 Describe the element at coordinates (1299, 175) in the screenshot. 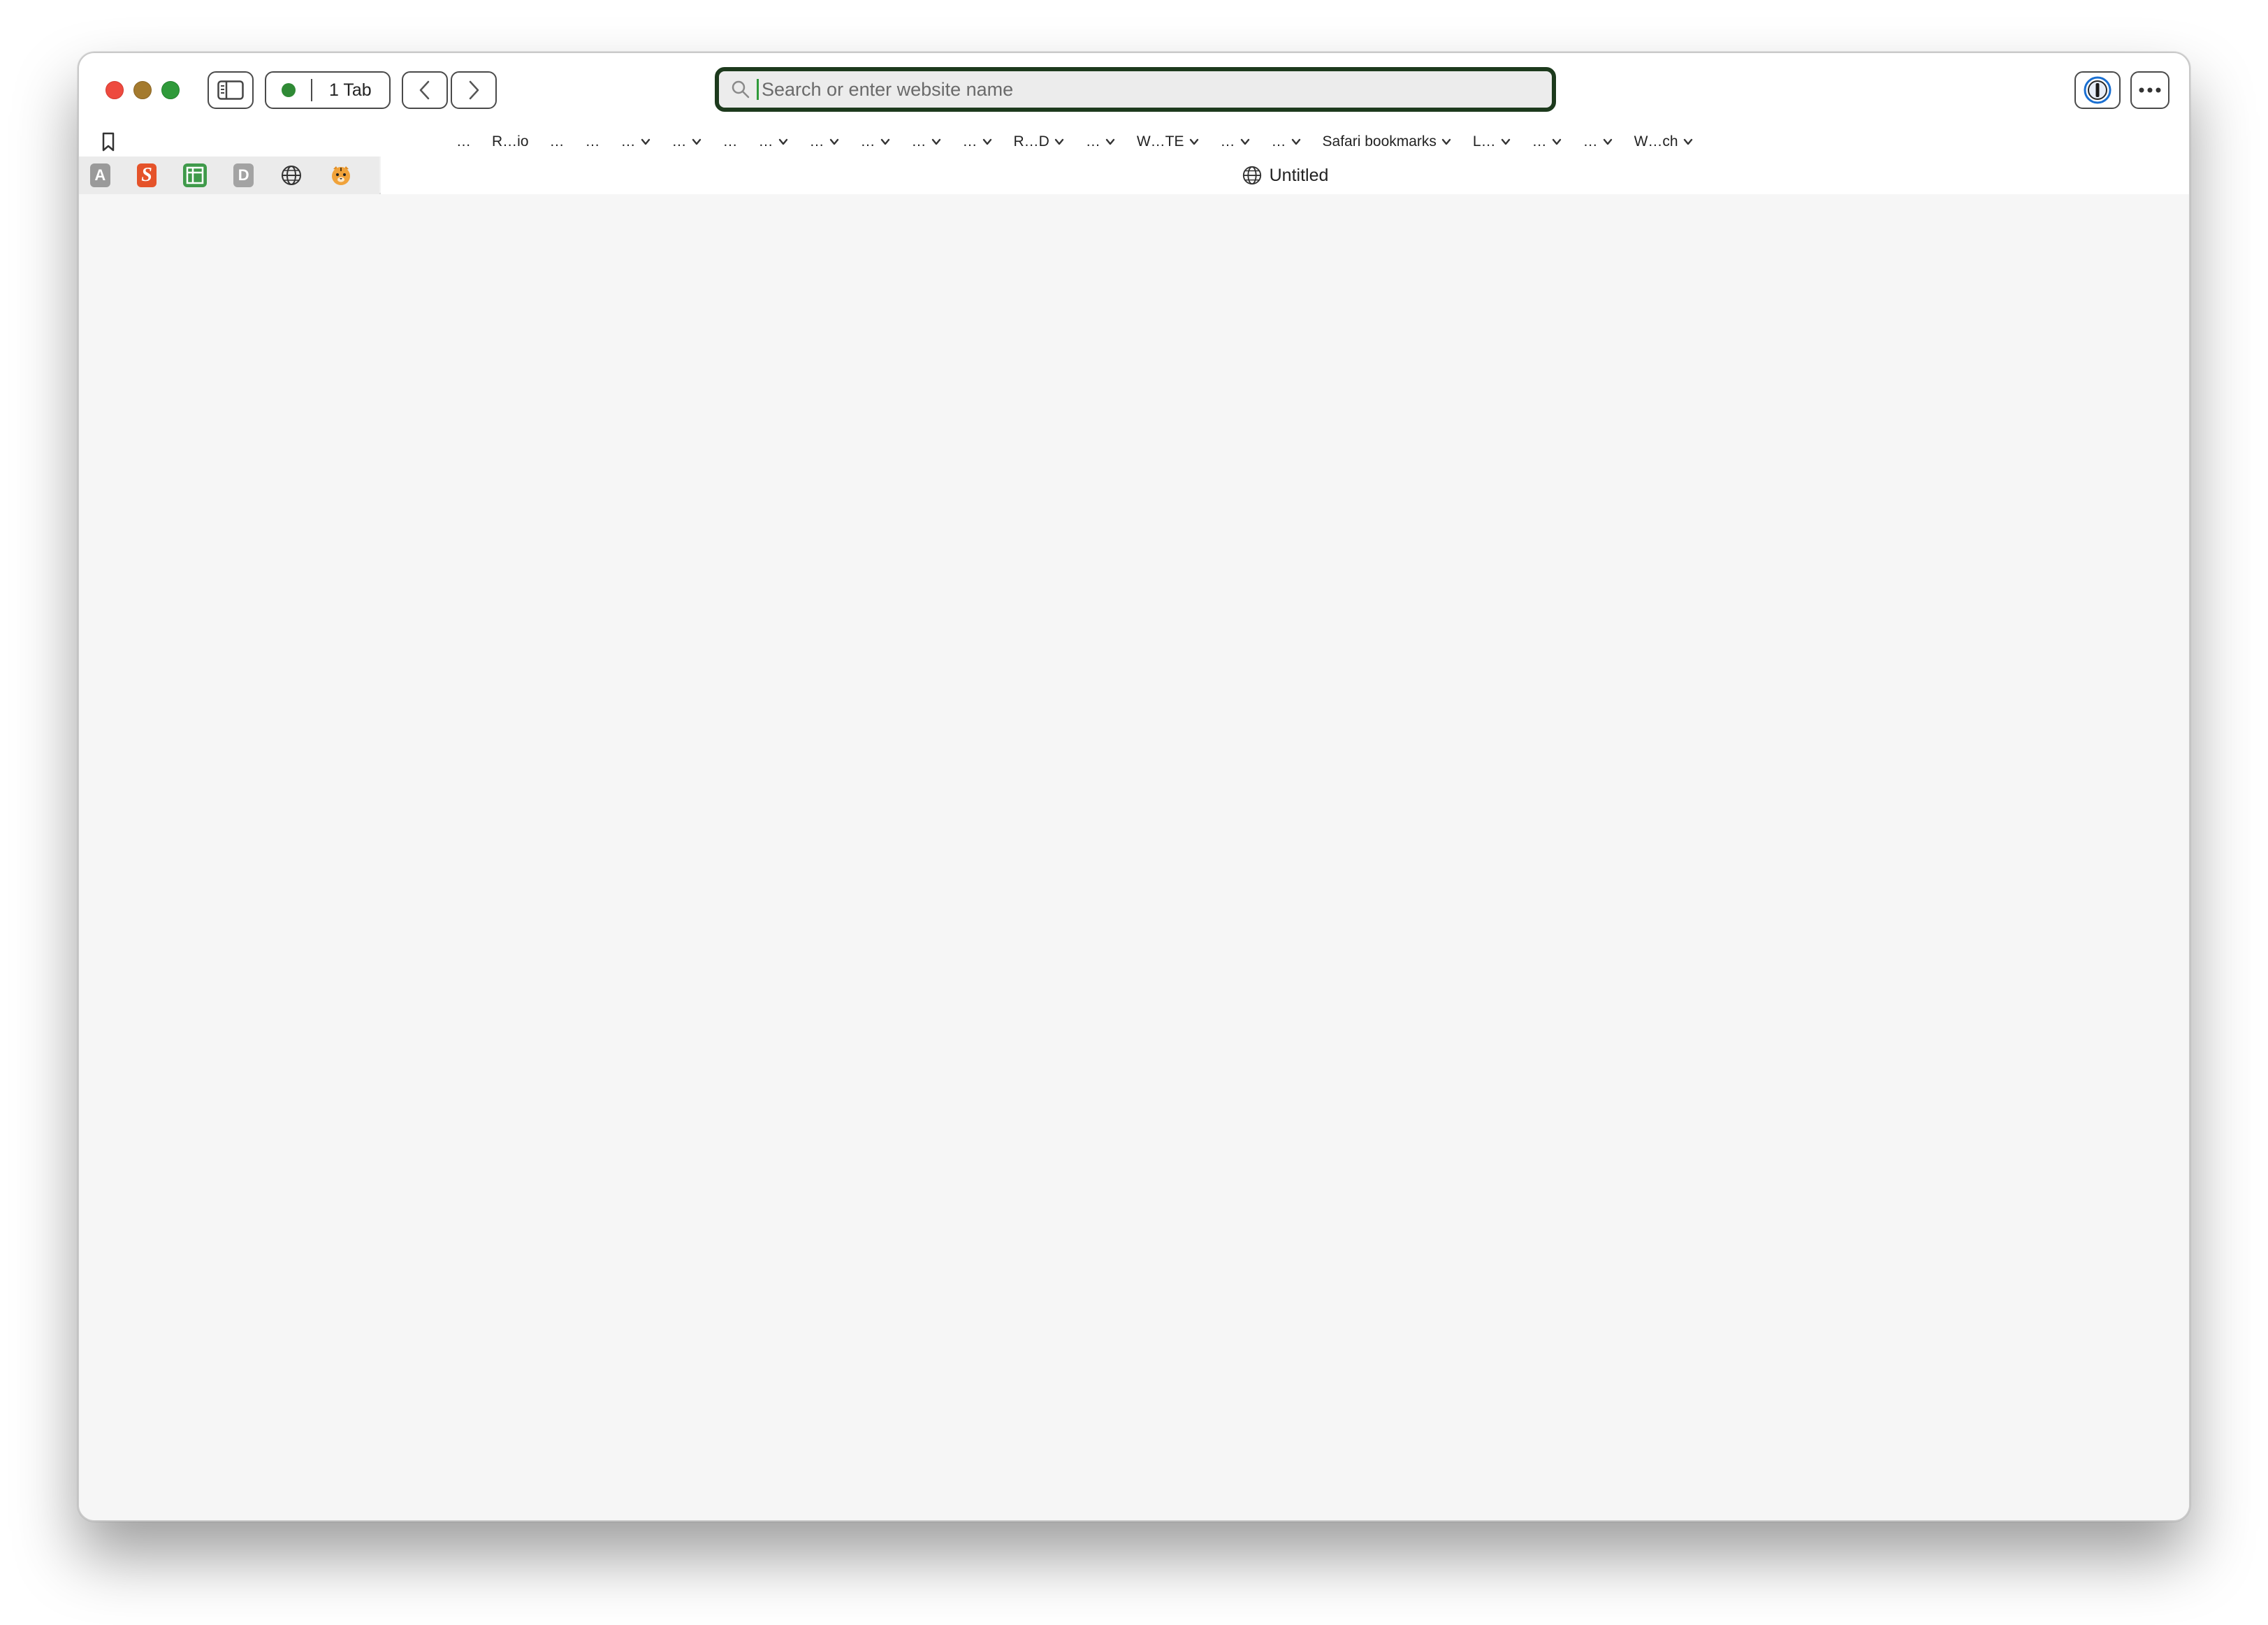

I see `active-tab-title: Untitled` at that location.